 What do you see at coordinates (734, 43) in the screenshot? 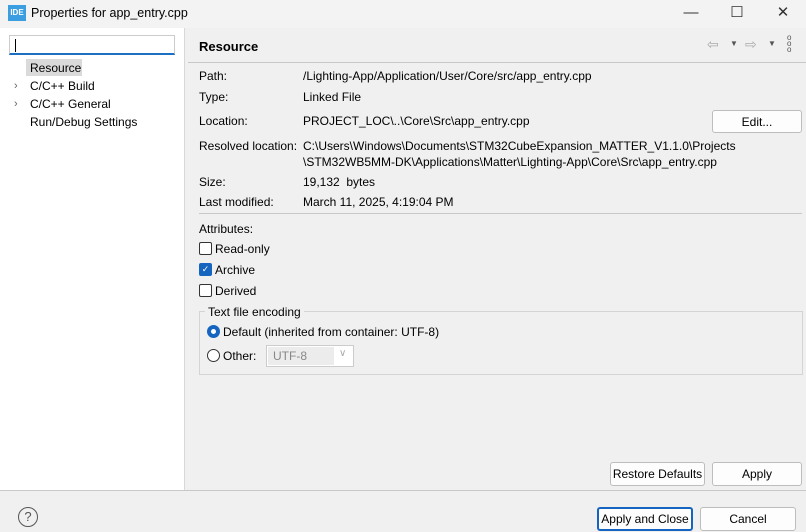
I see `back-dropdown-icon: ▼` at bounding box center [734, 43].